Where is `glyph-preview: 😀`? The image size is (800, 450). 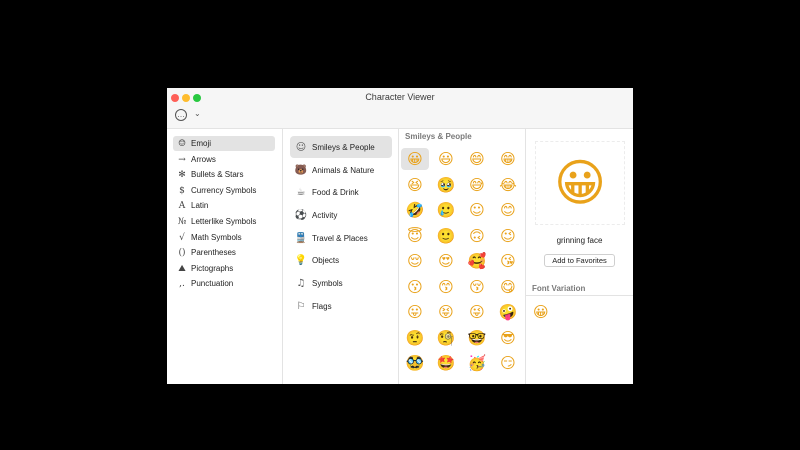
glyph-preview: 😀 is located at coordinates (580, 183).